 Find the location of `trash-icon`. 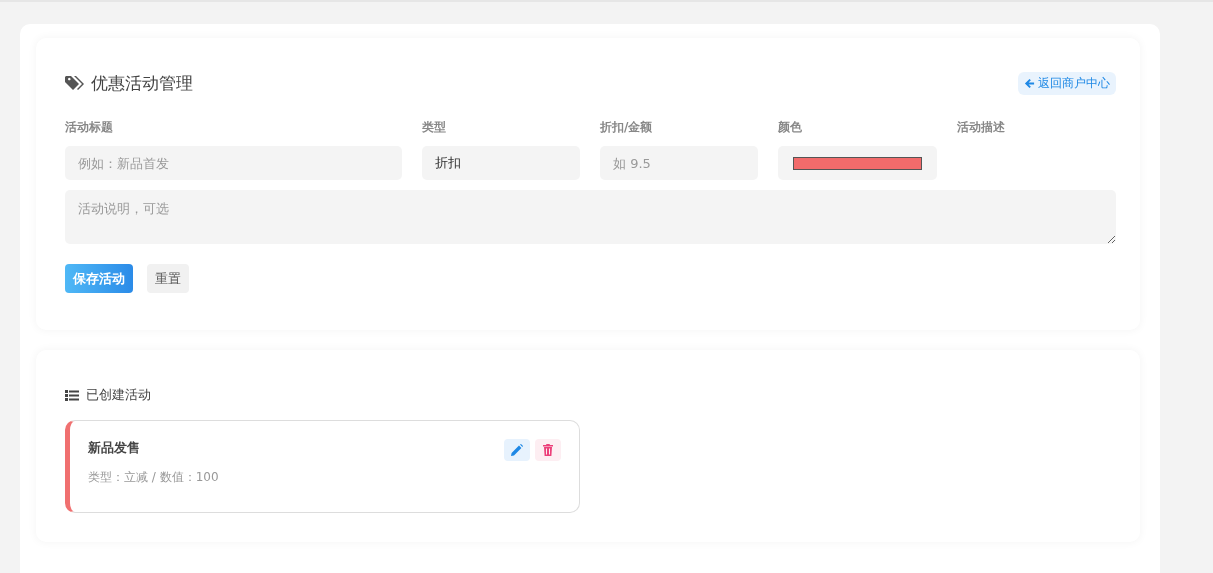

trash-icon is located at coordinates (548, 450).